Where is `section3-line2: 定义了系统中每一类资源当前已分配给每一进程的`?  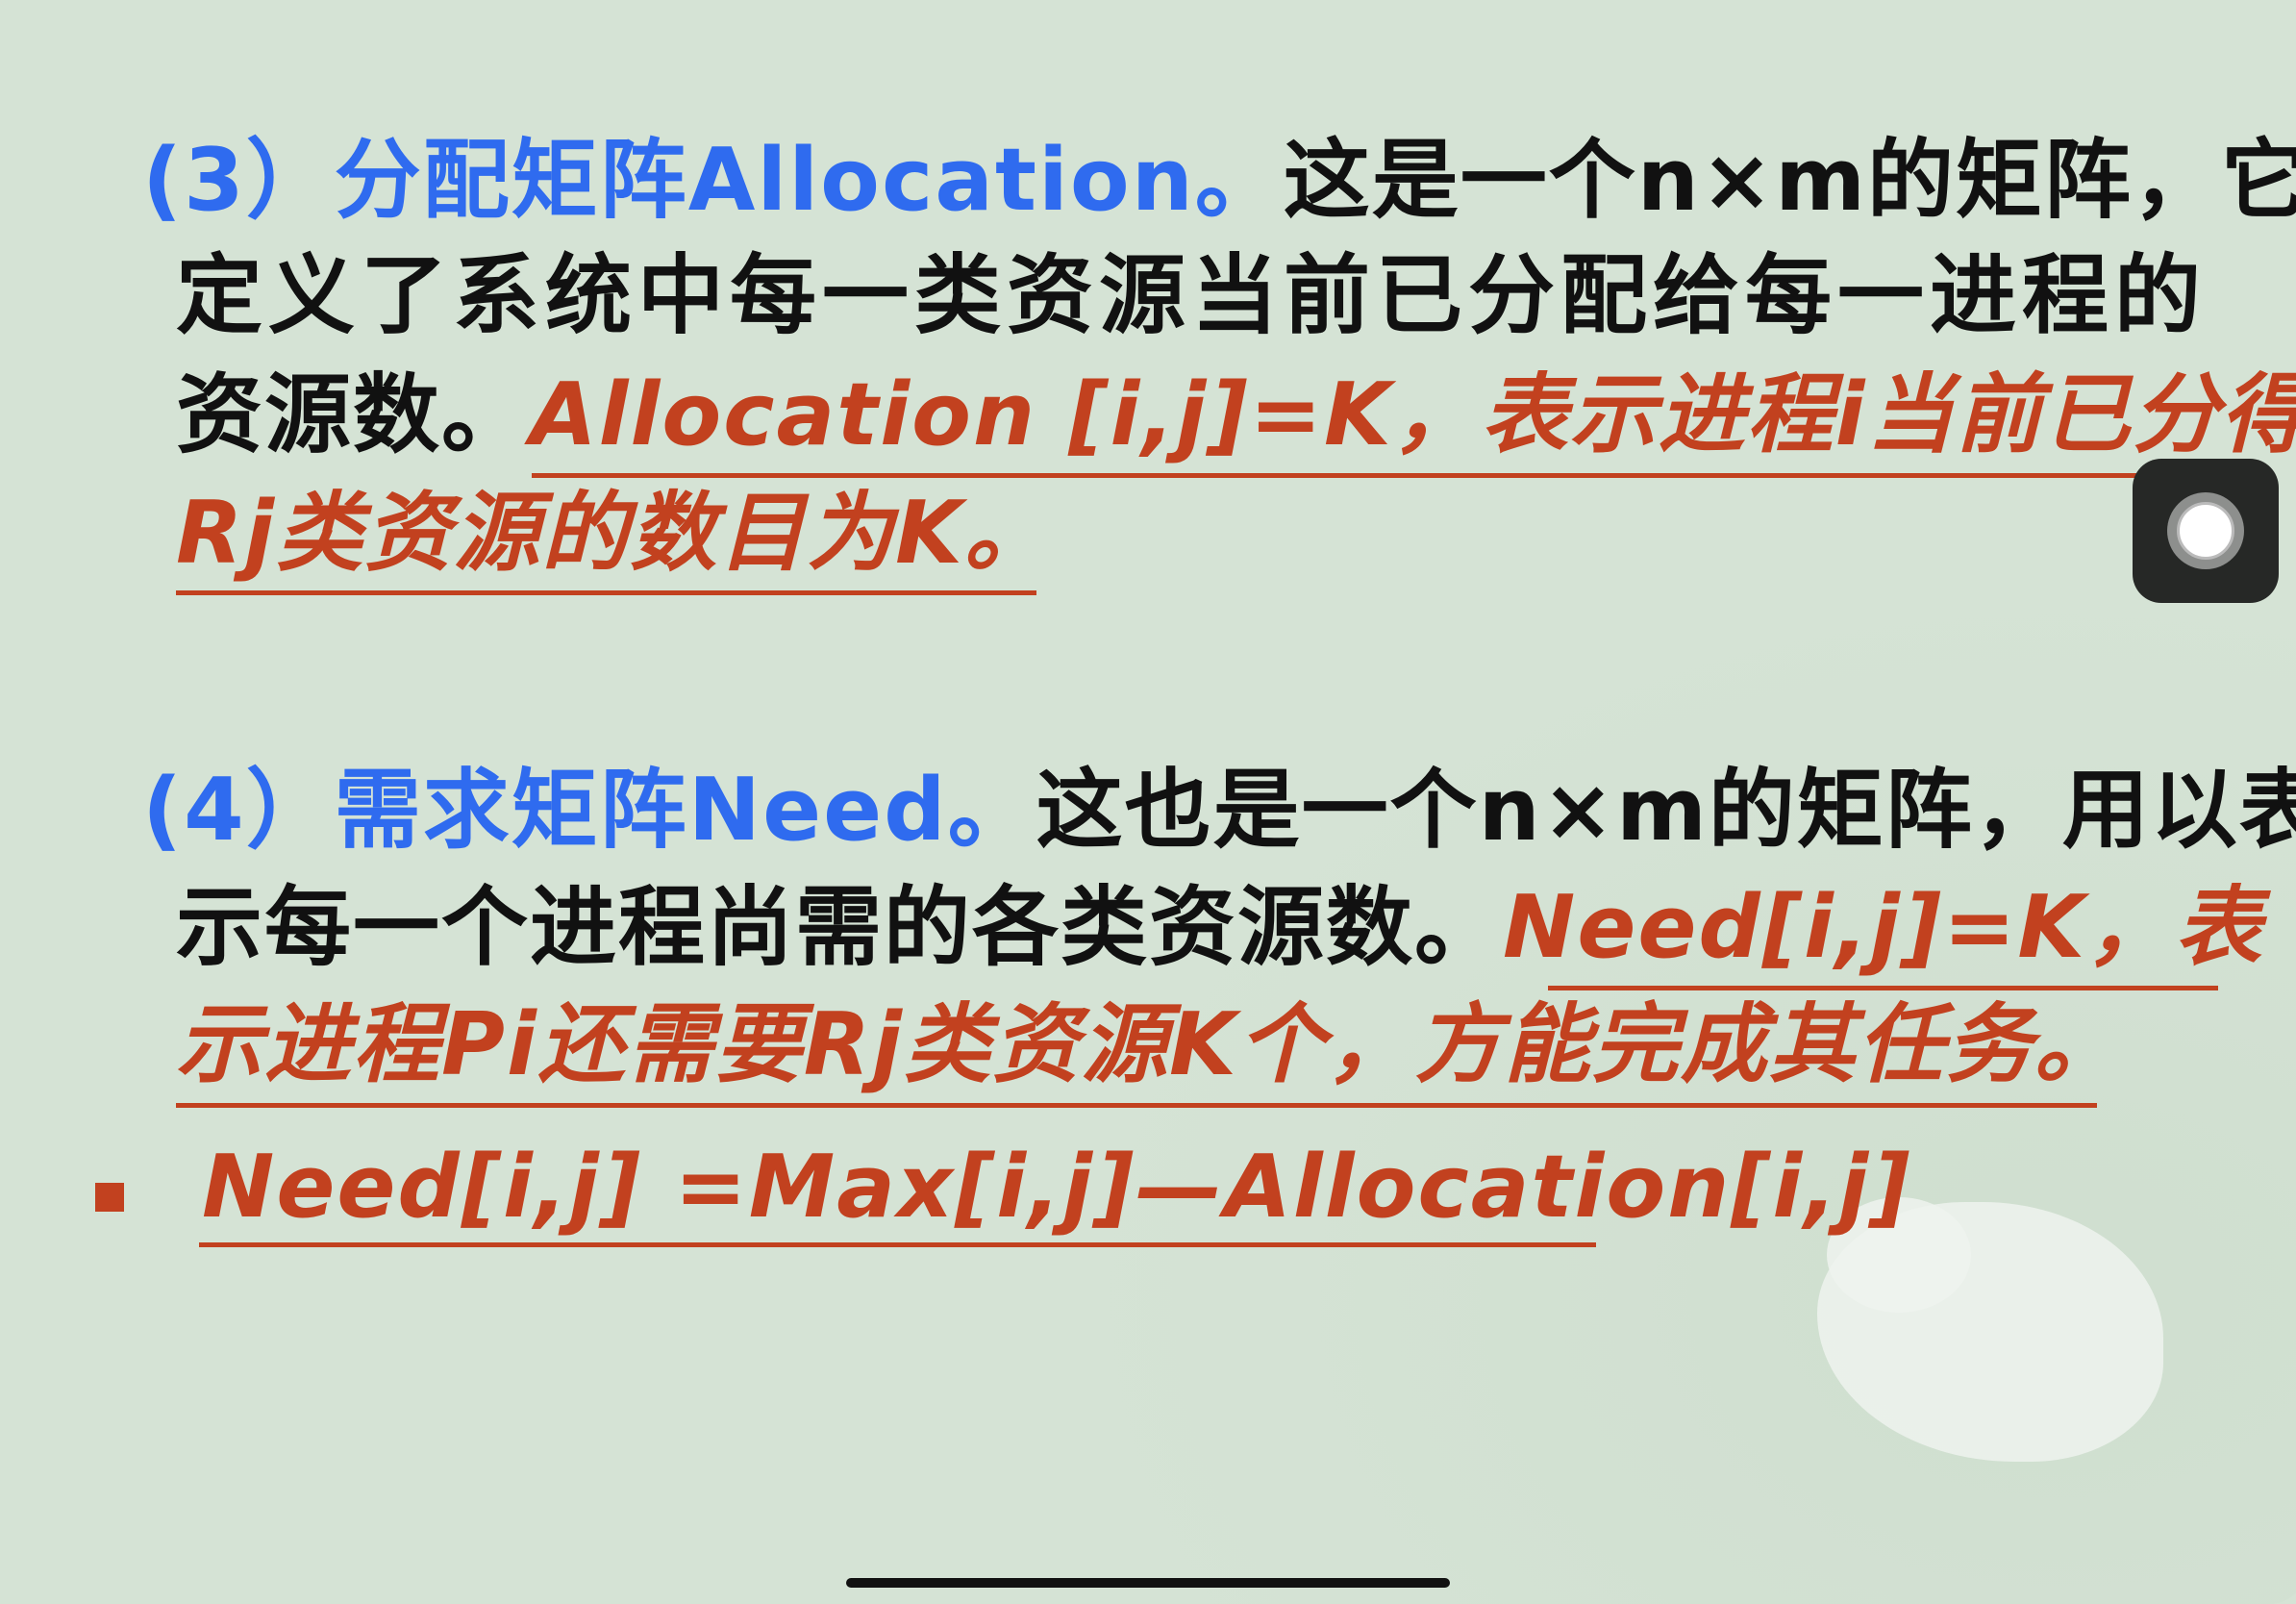
section3-line2: 定义了系统中每一类资源当前已分配给每一进程的 is located at coordinates (1191, 295).